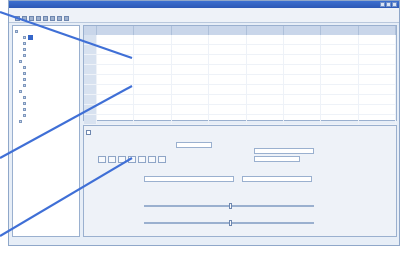  I want to click on open-icon, so click(24, 18).